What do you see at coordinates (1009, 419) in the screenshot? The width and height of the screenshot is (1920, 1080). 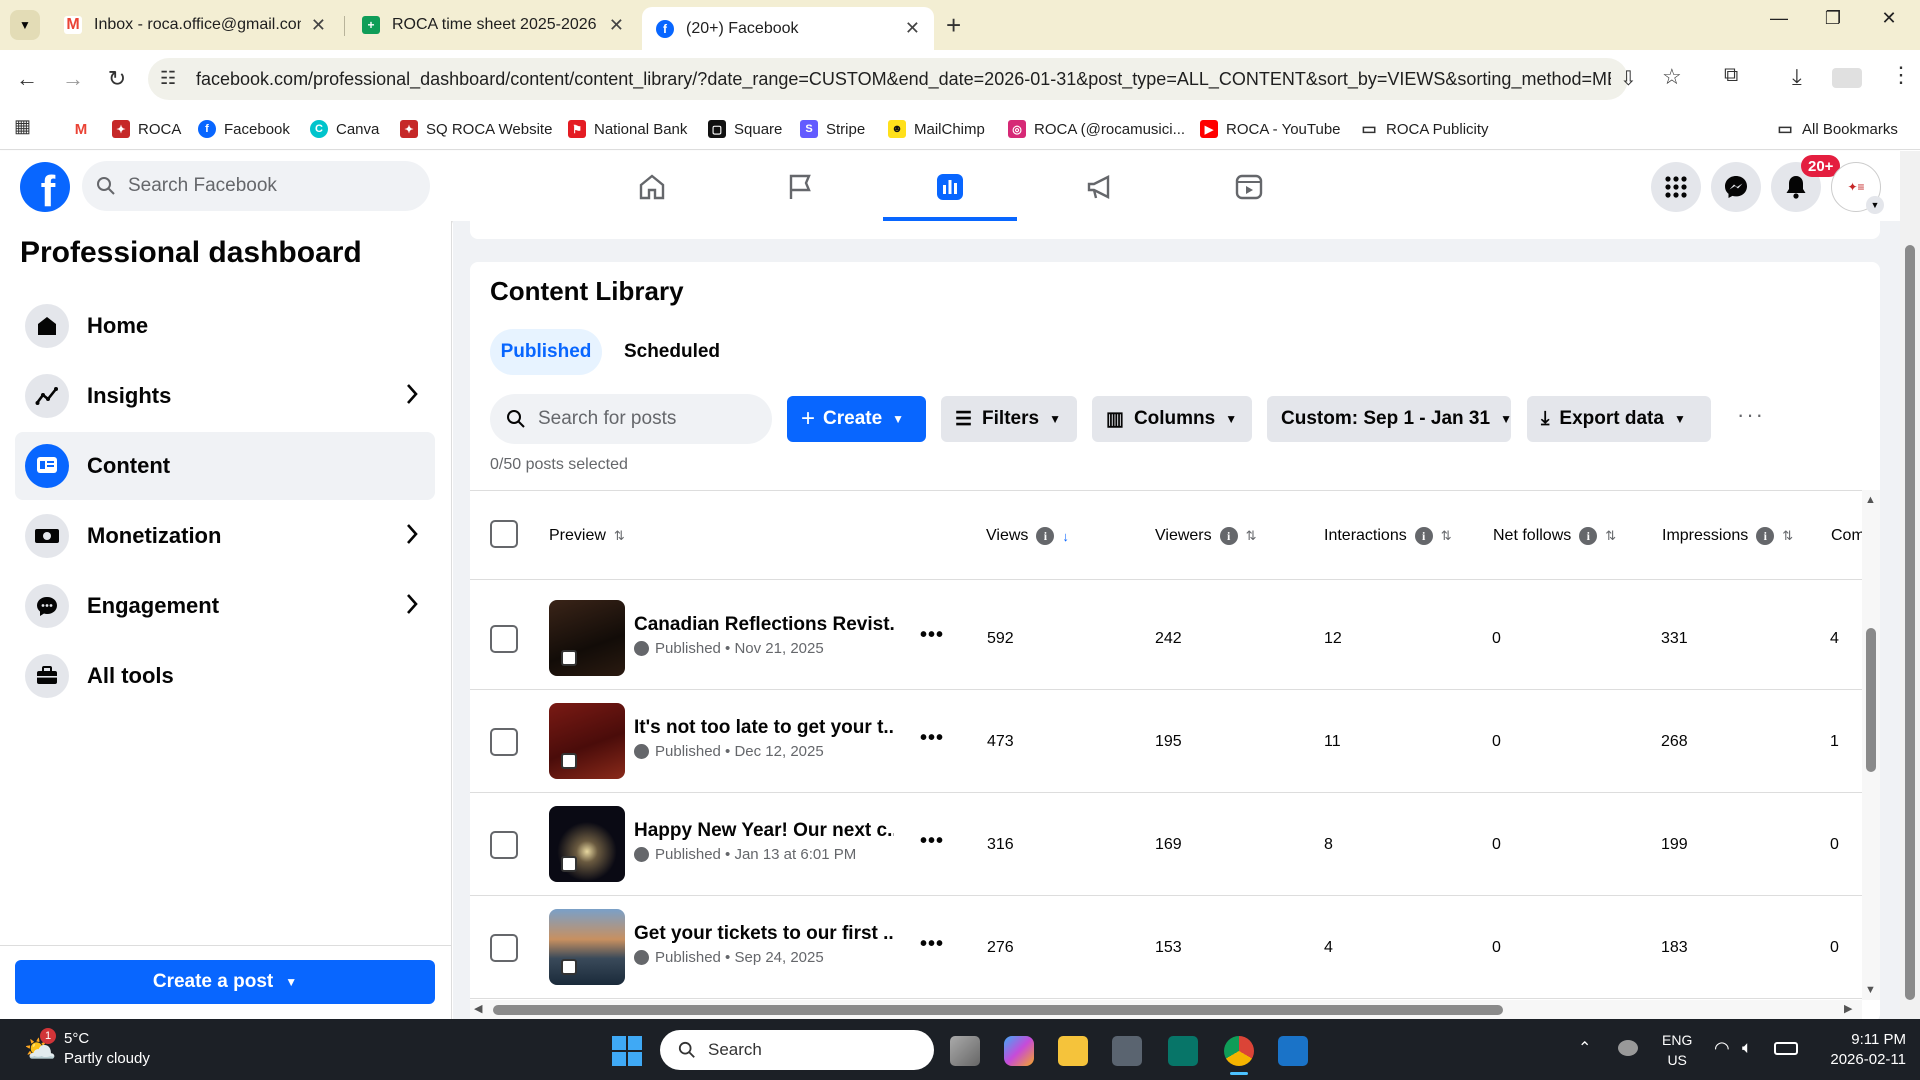 I see `filters-button: ☰ Filters ▼` at bounding box center [1009, 419].